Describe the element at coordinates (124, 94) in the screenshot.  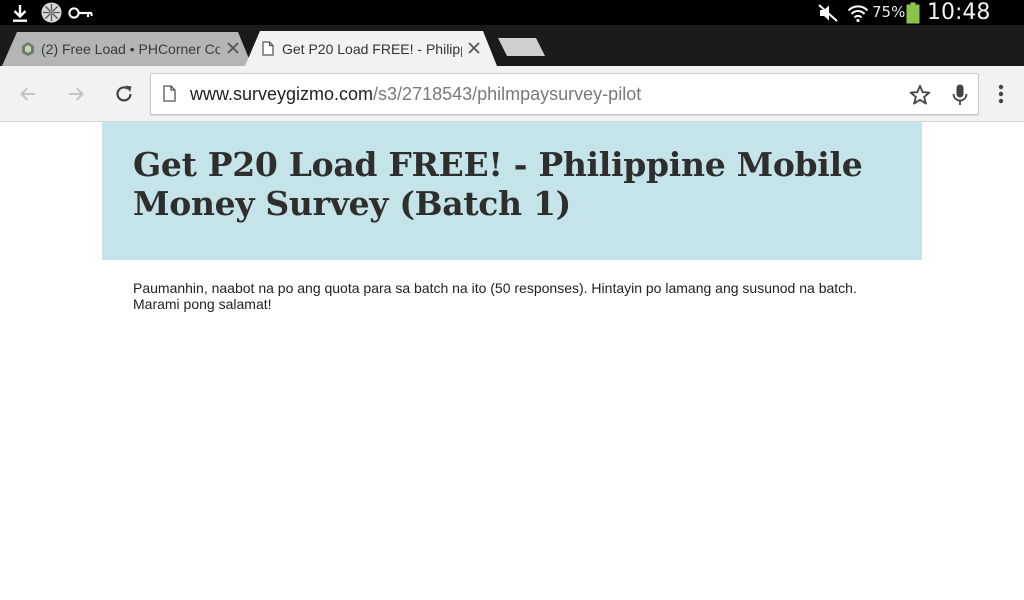
I see `reload-icon` at that location.